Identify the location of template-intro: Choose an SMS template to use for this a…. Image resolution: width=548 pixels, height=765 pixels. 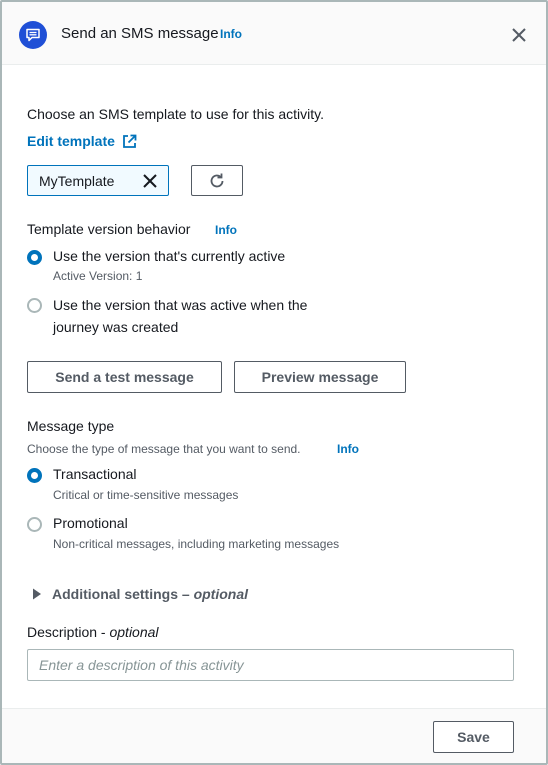
(175, 114).